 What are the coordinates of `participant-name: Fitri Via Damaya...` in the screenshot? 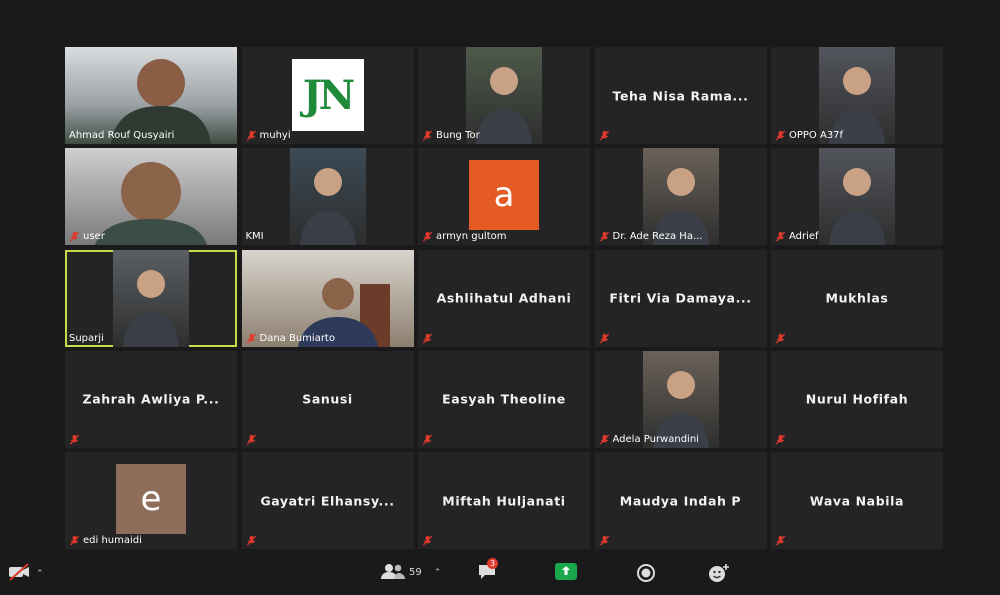 It's located at (680, 298).